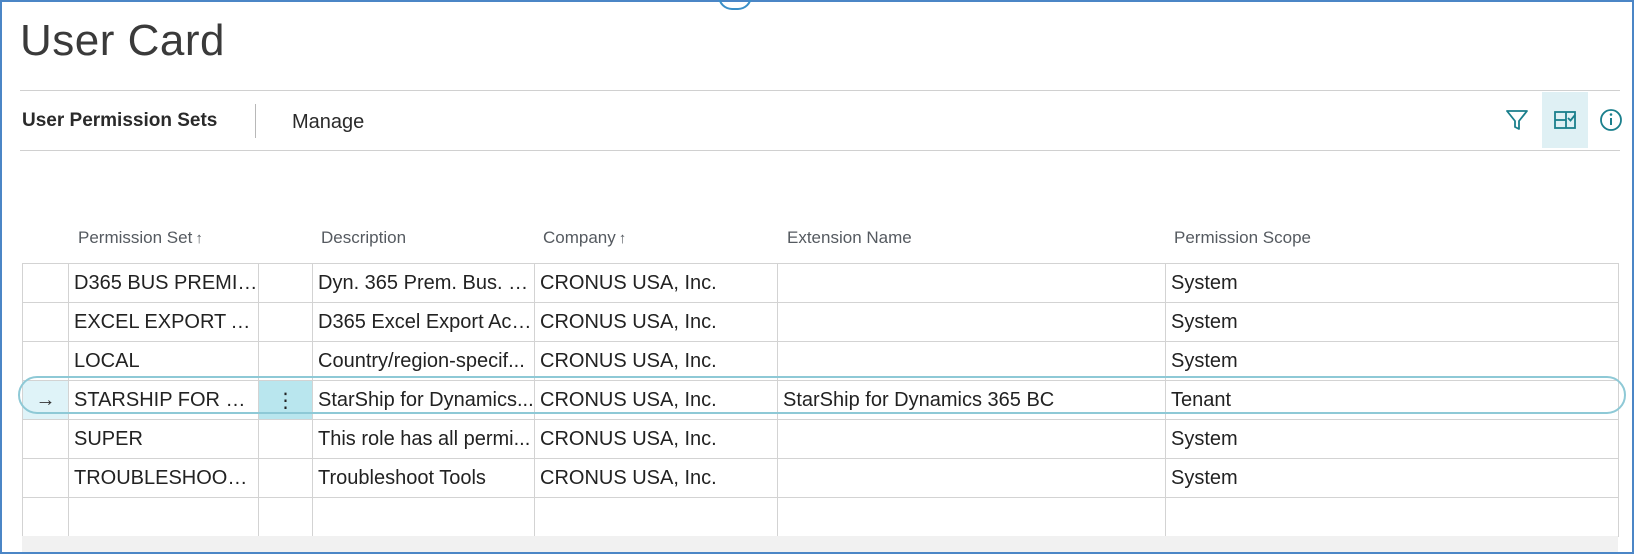 This screenshot has height=554, width=1634. Describe the element at coordinates (656, 517) in the screenshot. I see `cell-company` at that location.